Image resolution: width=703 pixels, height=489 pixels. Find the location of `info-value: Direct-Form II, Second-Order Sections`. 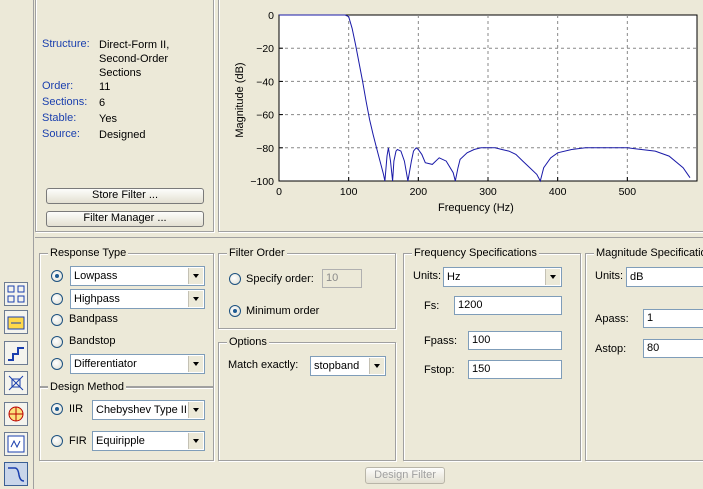

info-value: Direct-Form II, Second-Order Sections is located at coordinates (134, 59).